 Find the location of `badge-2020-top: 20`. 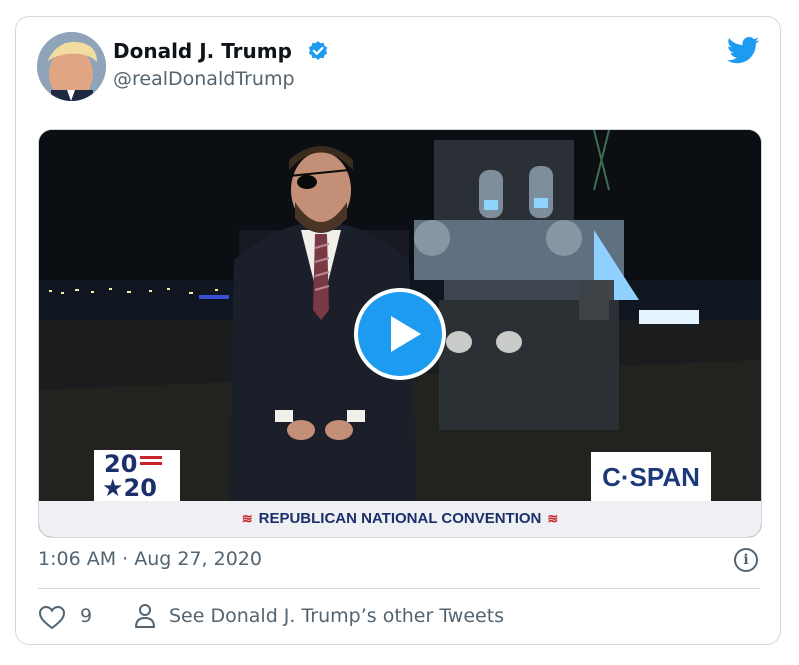

badge-2020-top: 20 is located at coordinates (121, 464).